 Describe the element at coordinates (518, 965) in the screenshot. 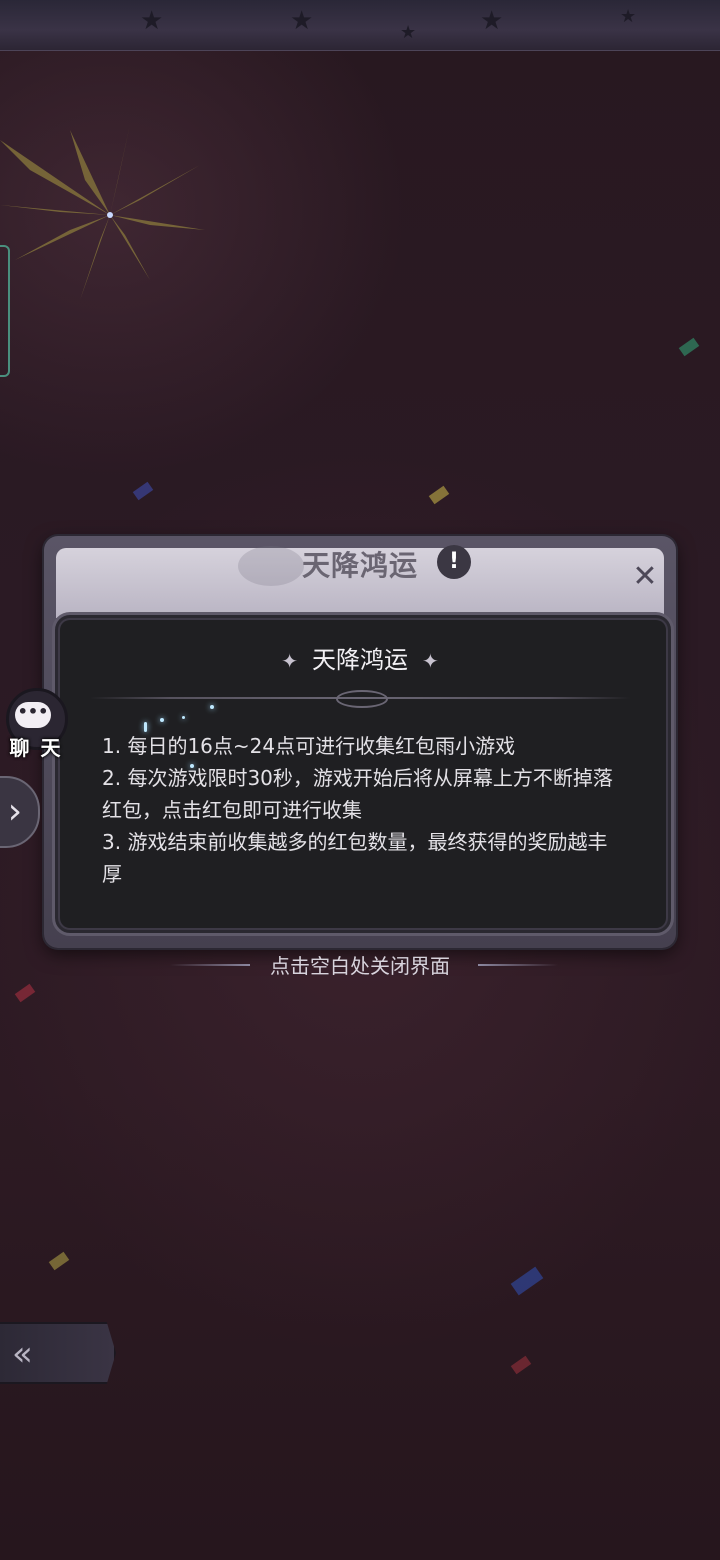

I see `hint-ornament-right` at that location.